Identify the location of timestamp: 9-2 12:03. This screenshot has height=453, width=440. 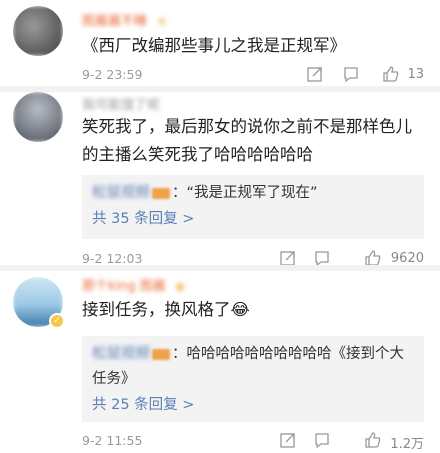
(112, 258).